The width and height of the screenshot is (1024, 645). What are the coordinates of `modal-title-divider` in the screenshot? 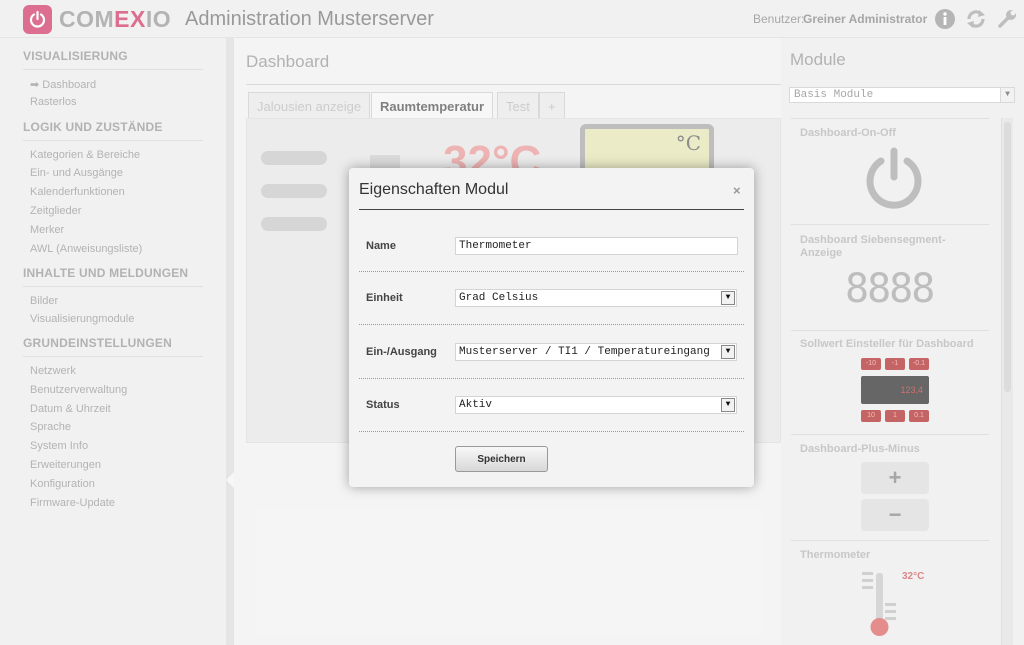 It's located at (551, 209).